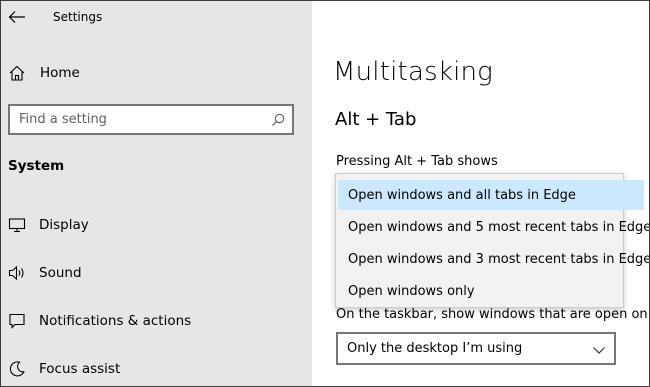  I want to click on sidebar-item-label: Notifications & actions, so click(115, 321).